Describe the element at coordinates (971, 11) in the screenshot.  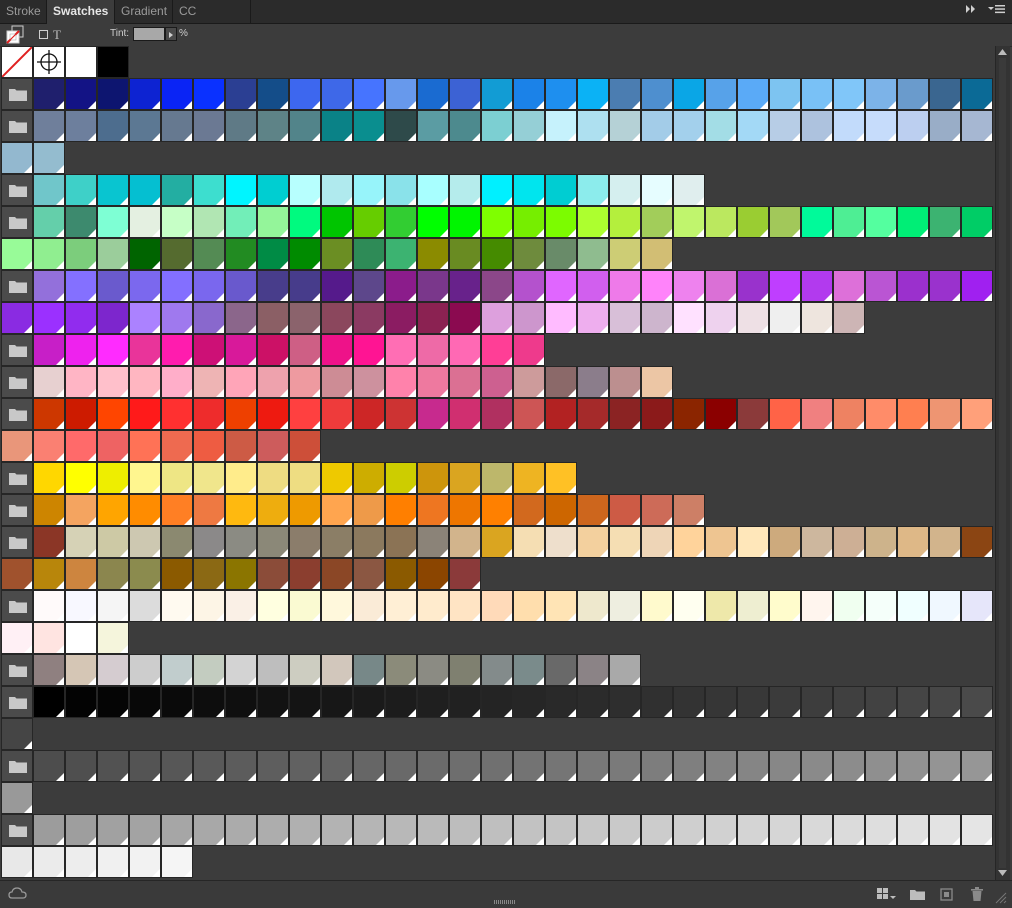
I see `collapse-panel-icon` at that location.